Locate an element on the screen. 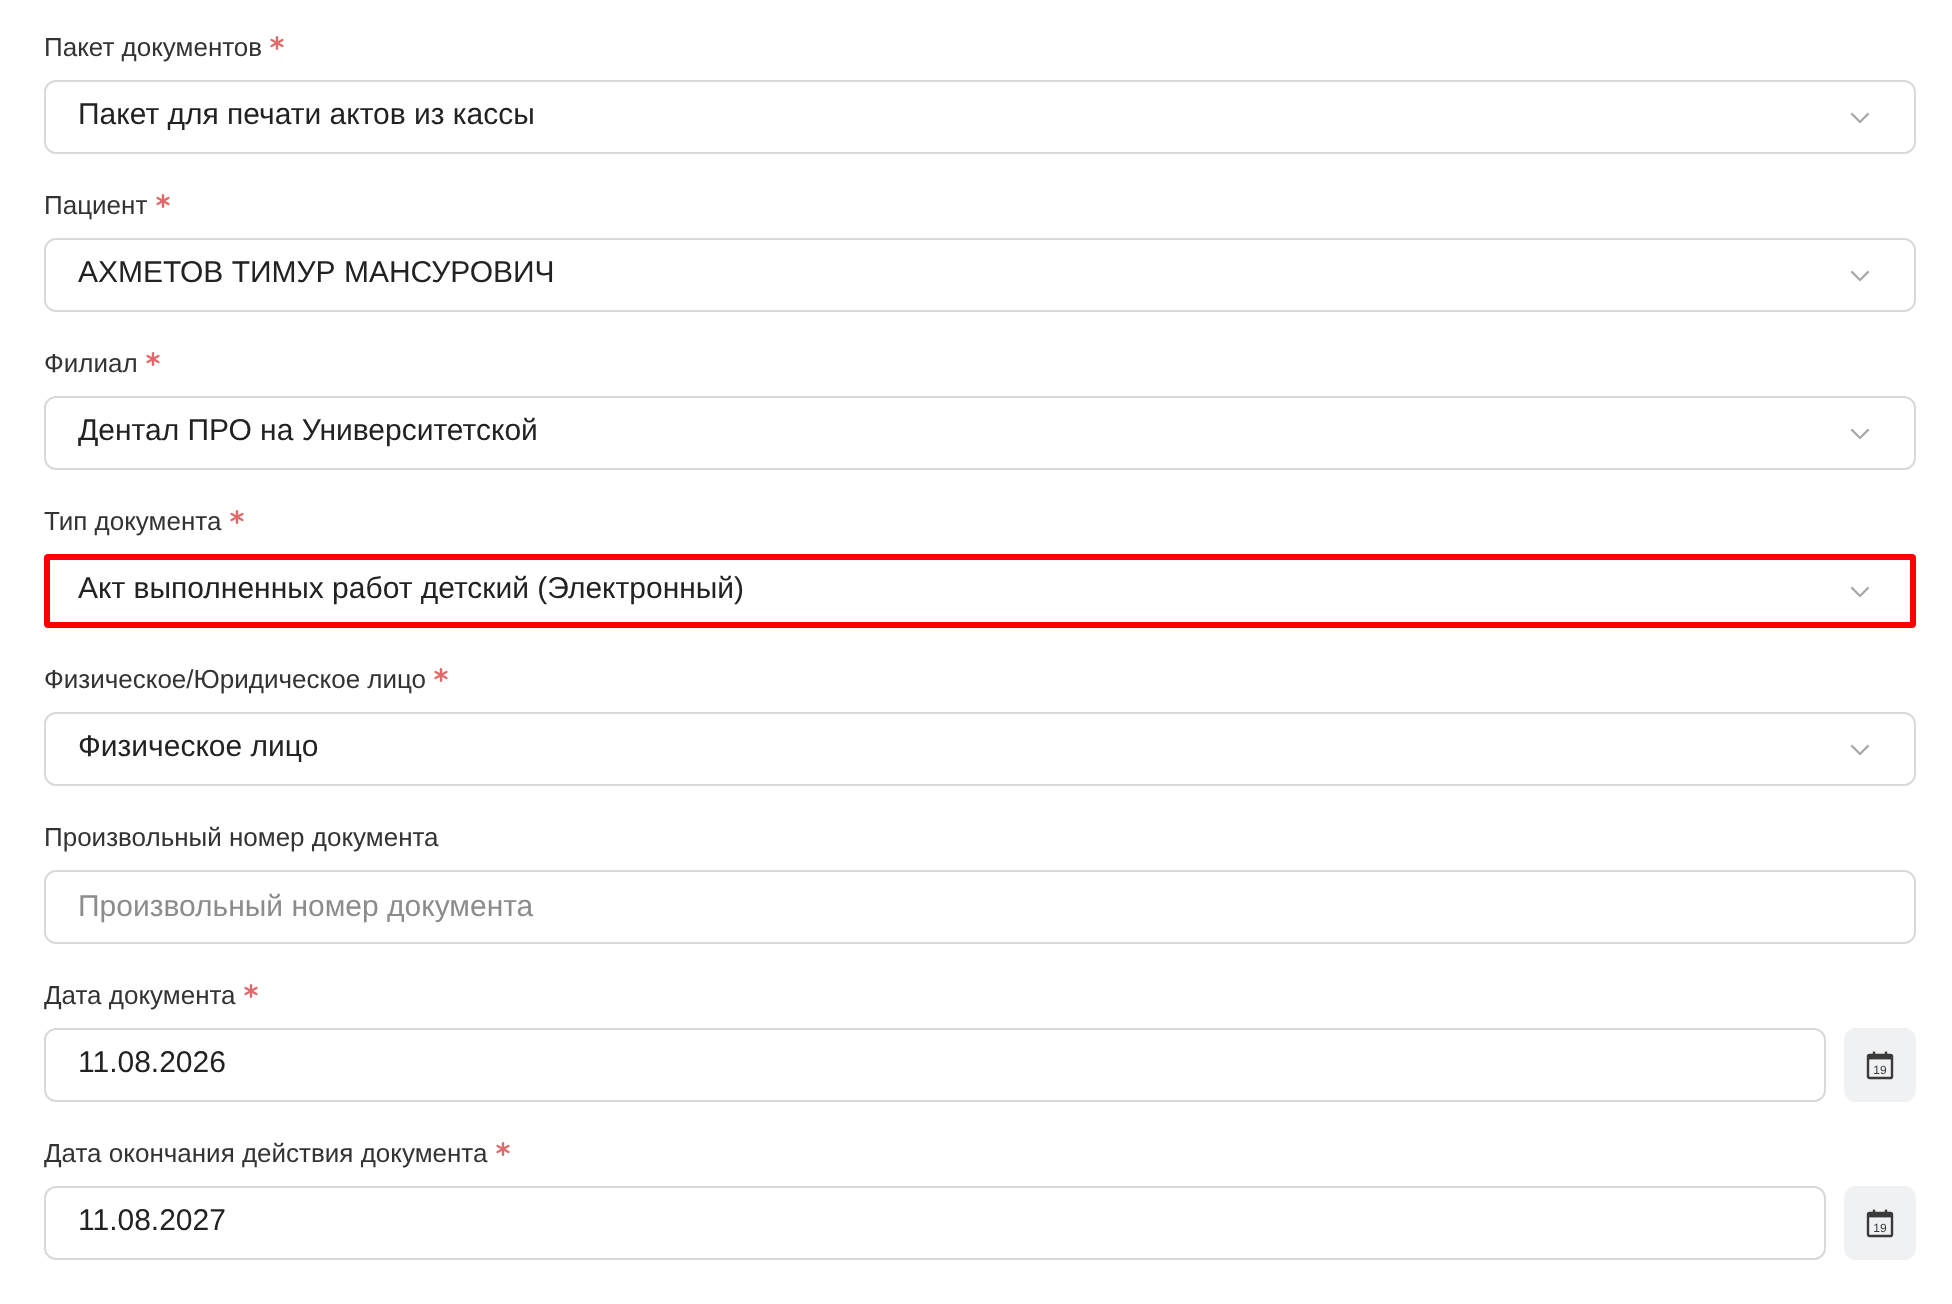 This screenshot has height=1304, width=1952. field-label: Тип документа is located at coordinates (133, 522).